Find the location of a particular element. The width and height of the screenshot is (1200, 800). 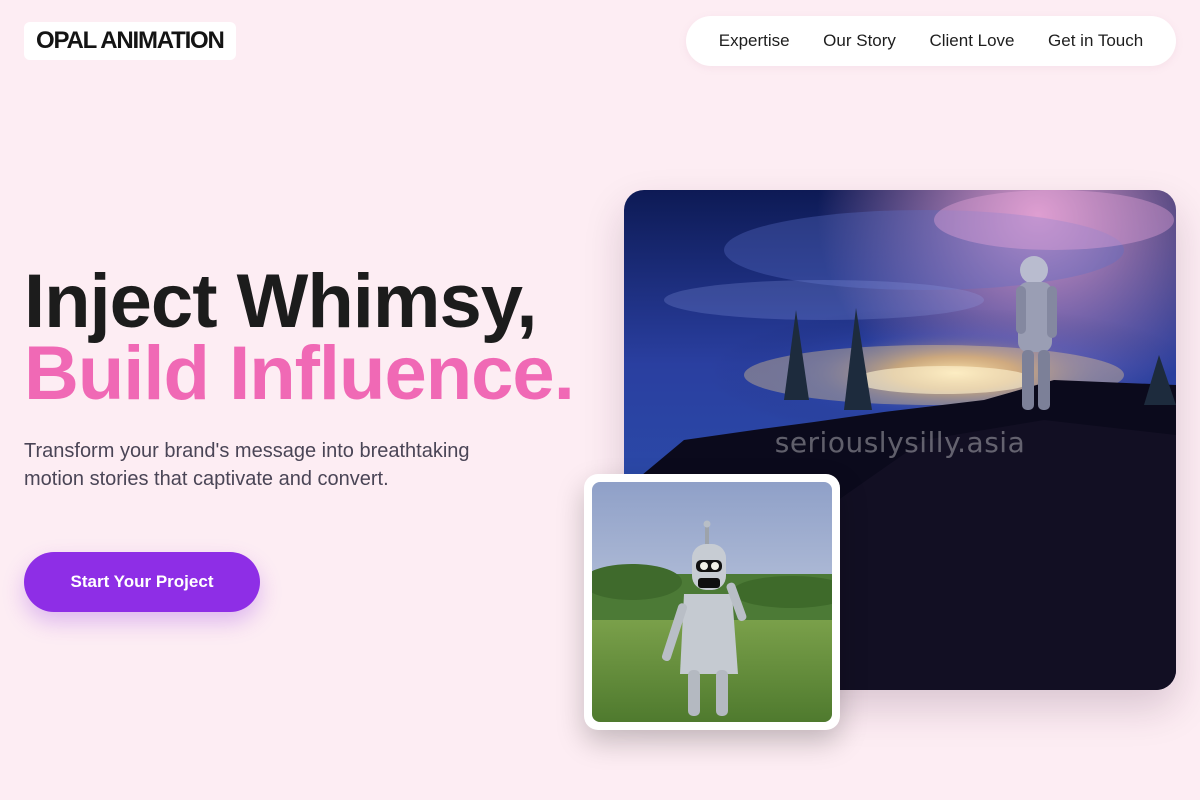

robot-scene-illustration is located at coordinates (712, 602).